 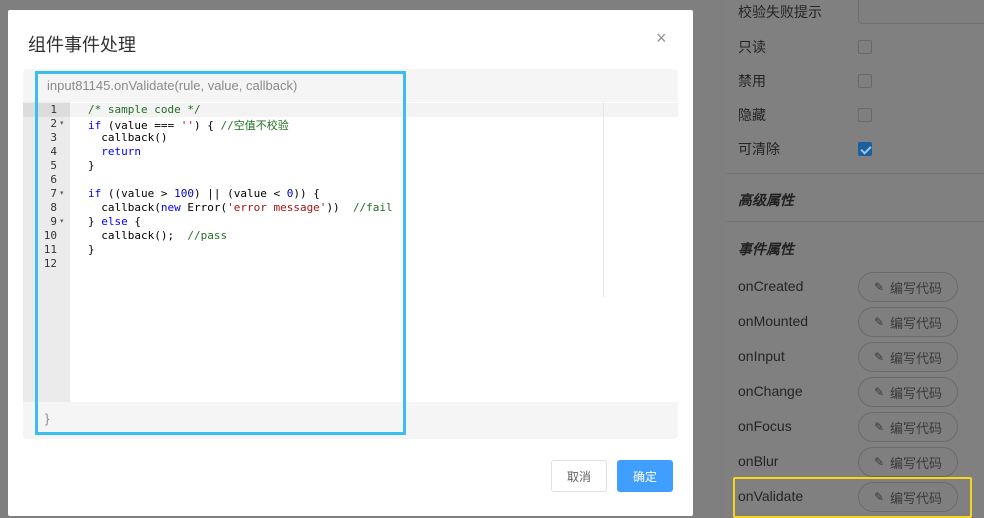 I want to click on write-code-button-onmounted: ✎ 编写代码, so click(x=908, y=322).